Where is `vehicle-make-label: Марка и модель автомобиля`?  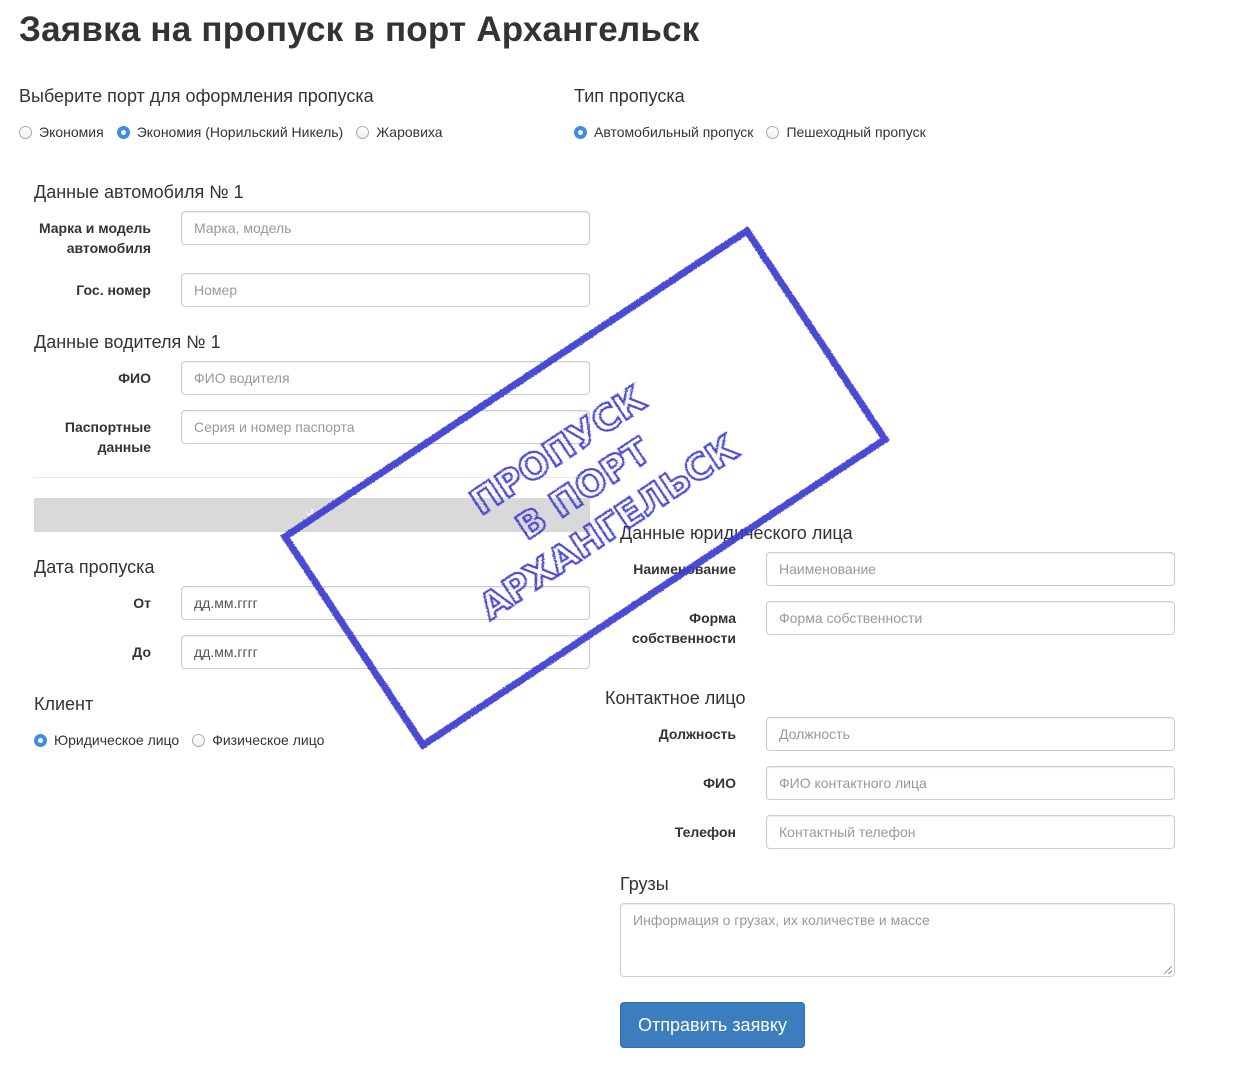
vehicle-make-label: Марка и модель автомобиля is located at coordinates (85, 238).